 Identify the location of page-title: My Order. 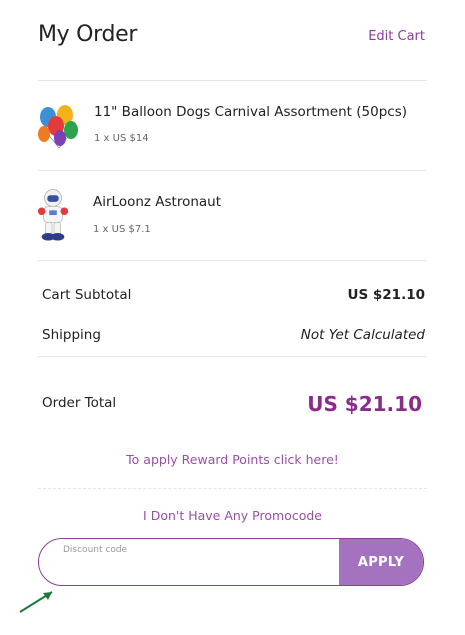
(88, 34).